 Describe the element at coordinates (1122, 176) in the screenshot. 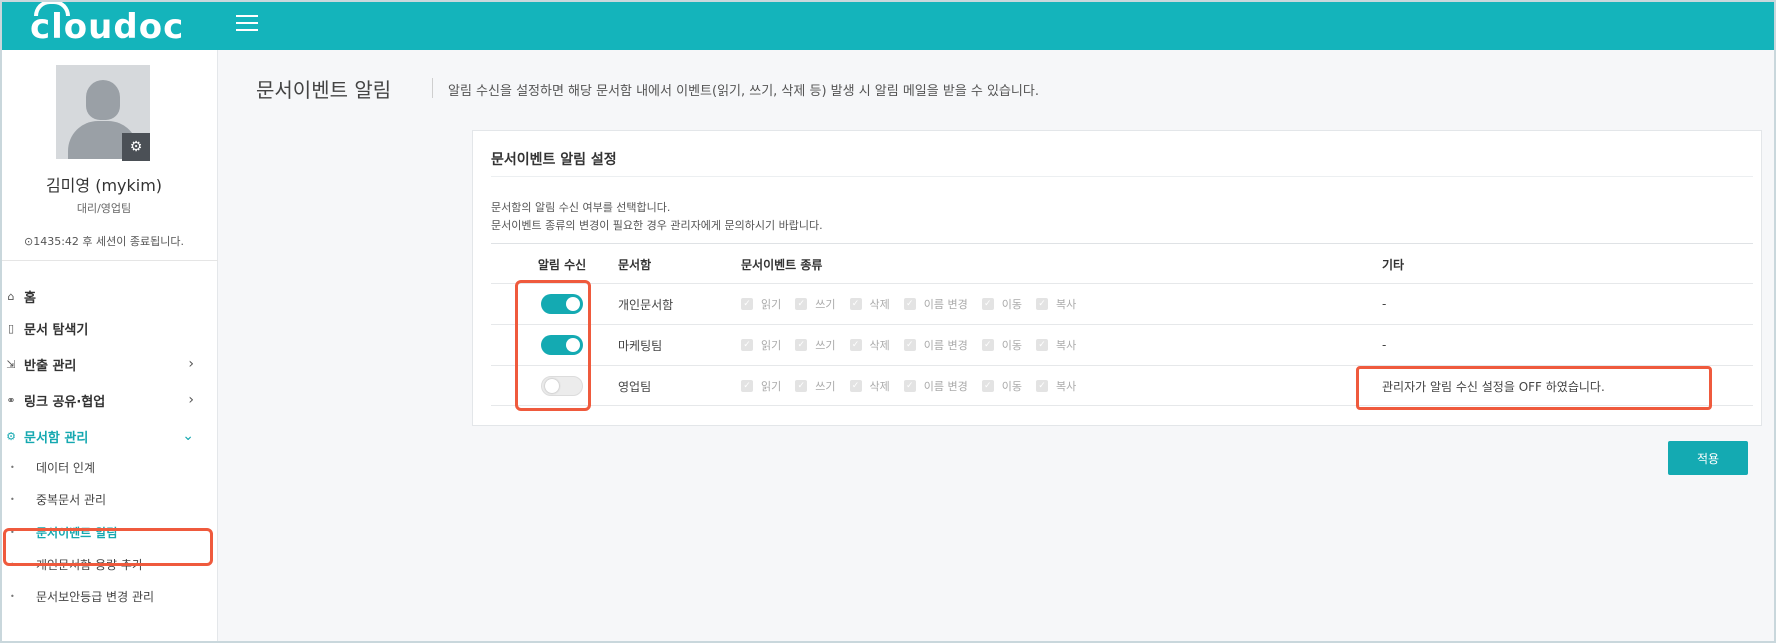

I see `card-divider` at that location.